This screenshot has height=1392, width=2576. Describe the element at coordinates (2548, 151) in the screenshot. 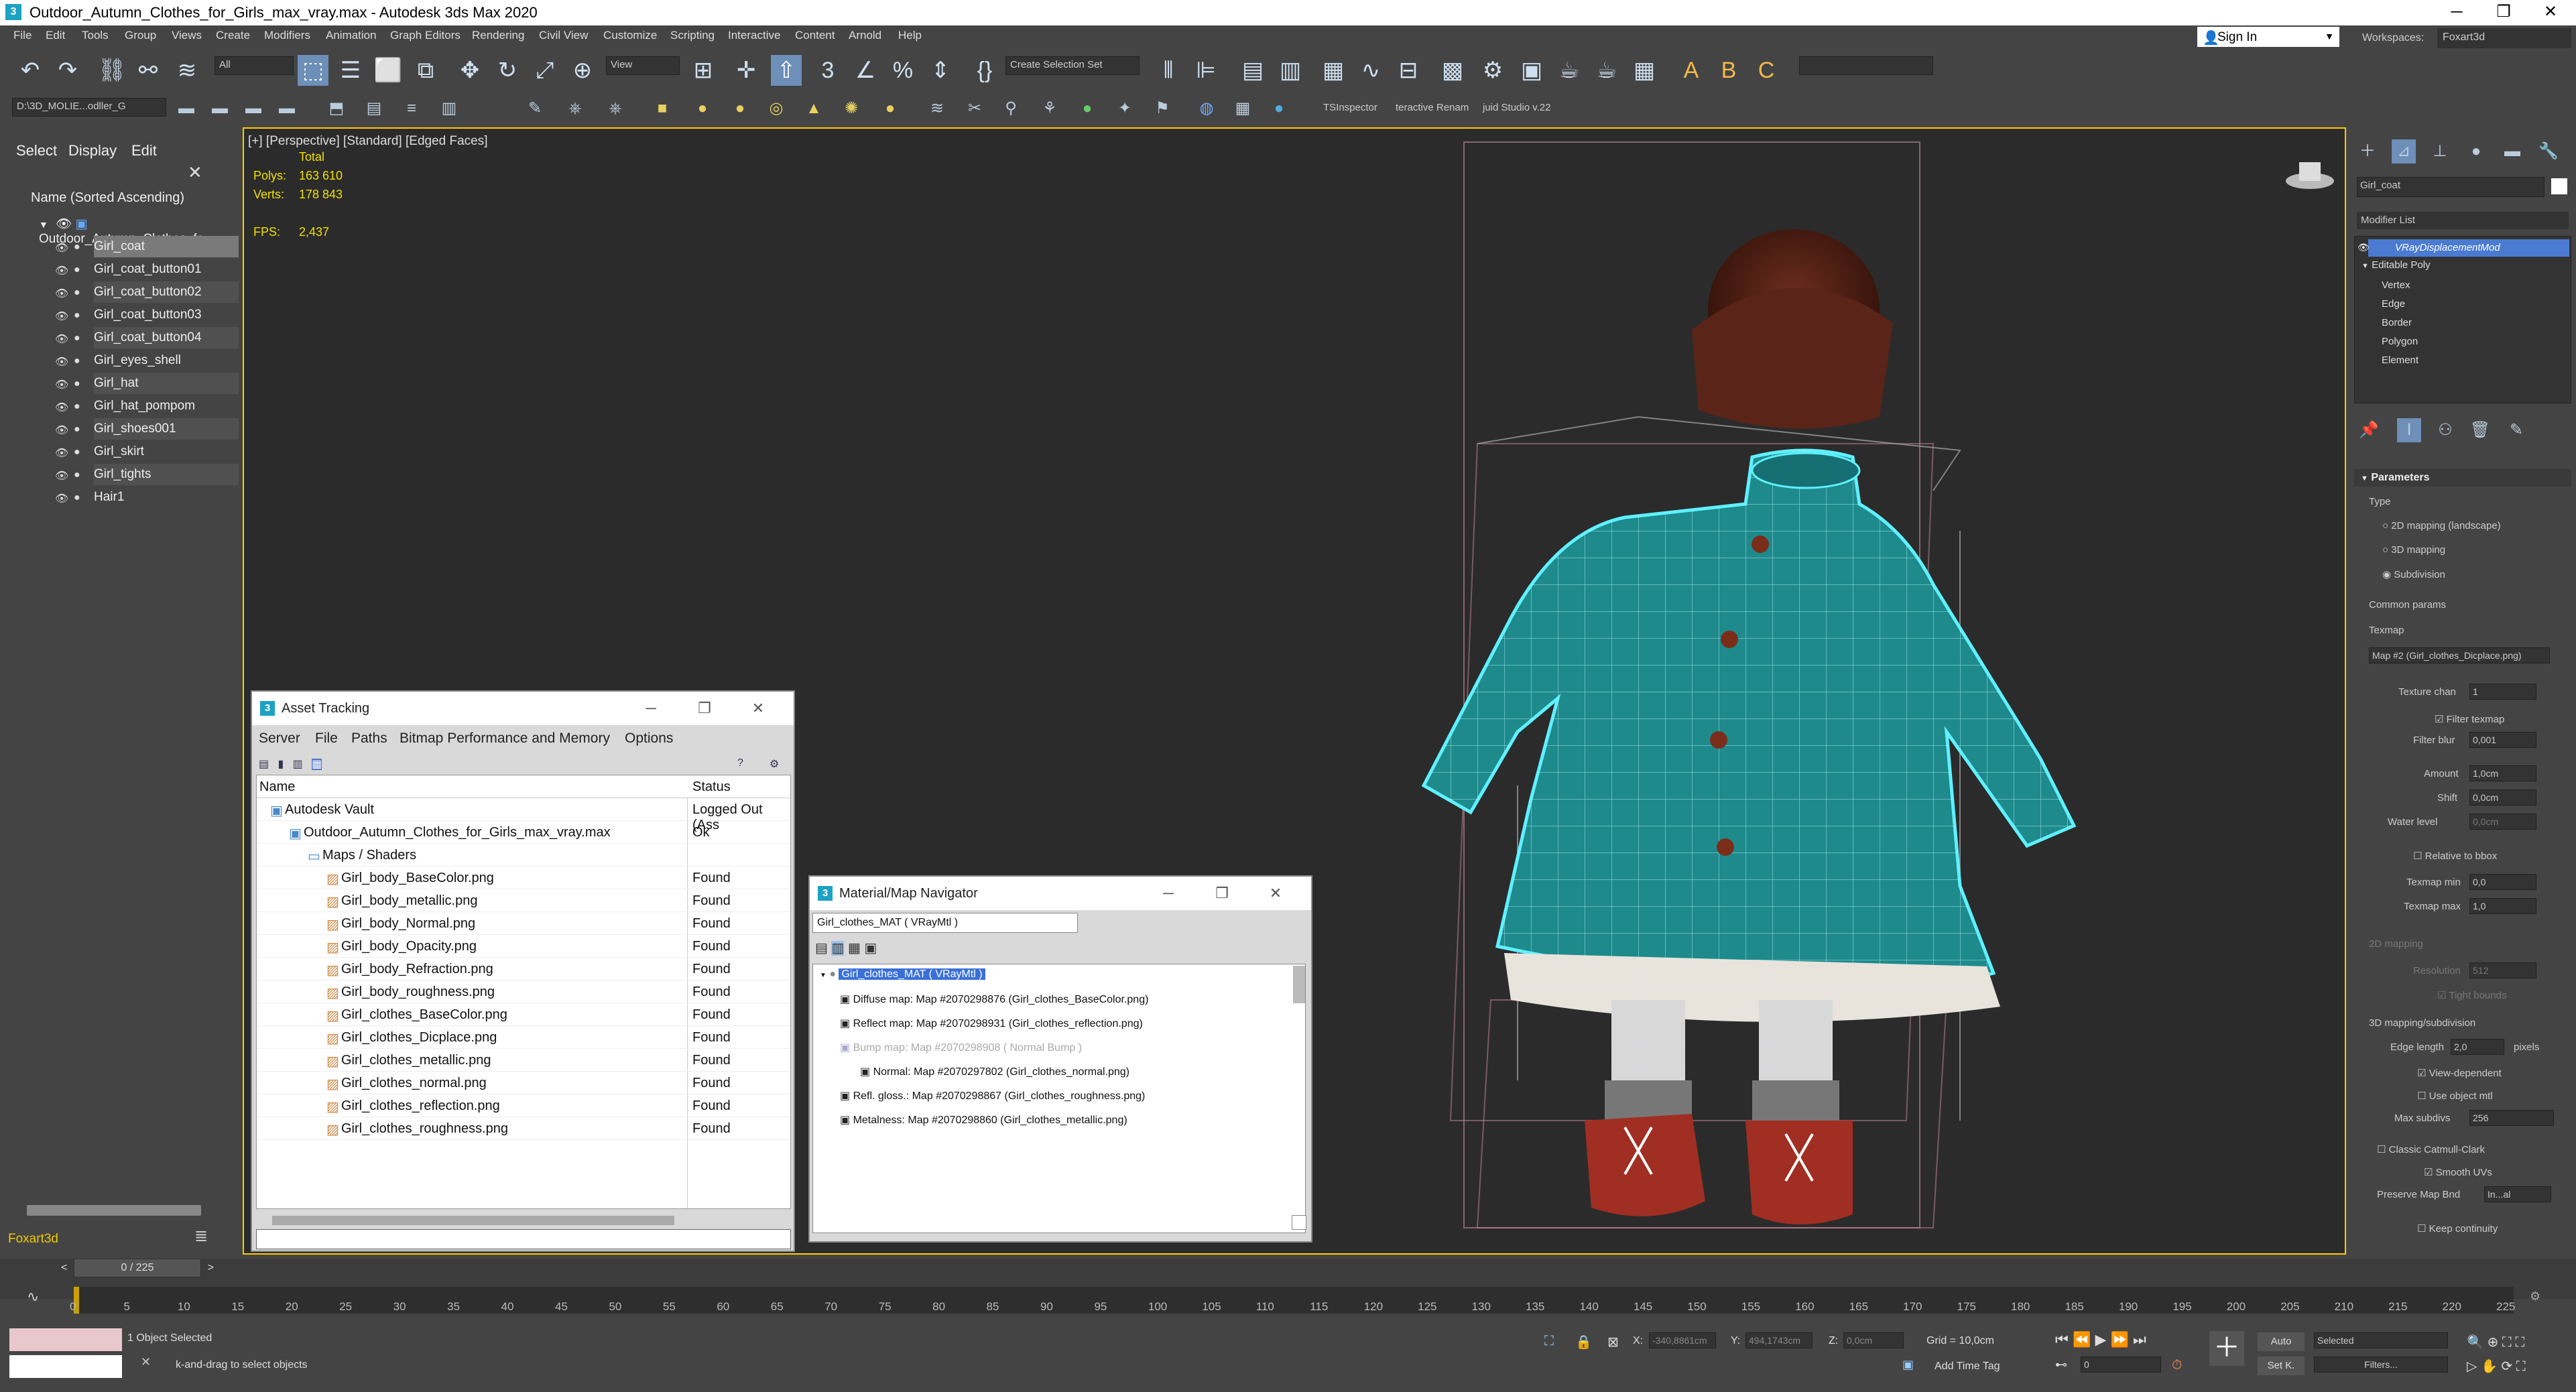

I see `utilities-tab-icon: 🔧` at that location.